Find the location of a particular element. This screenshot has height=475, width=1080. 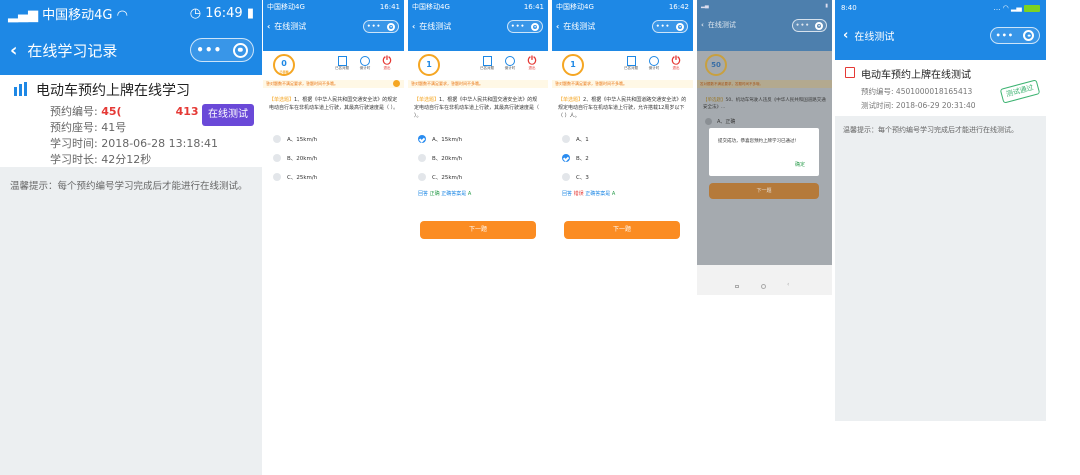

online-test-button: 在线测试 is located at coordinates (228, 115).